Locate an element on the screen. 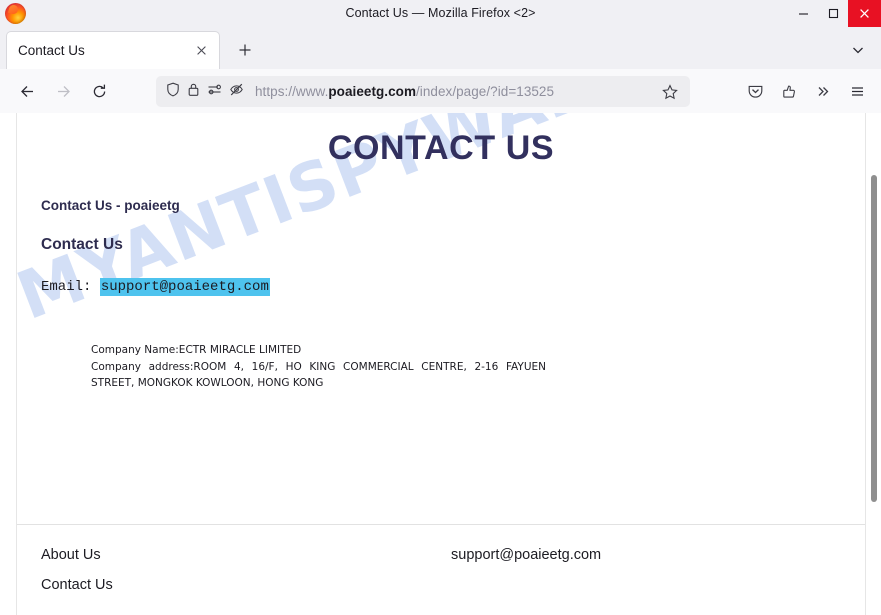  address-bar-icons is located at coordinates (205, 92).